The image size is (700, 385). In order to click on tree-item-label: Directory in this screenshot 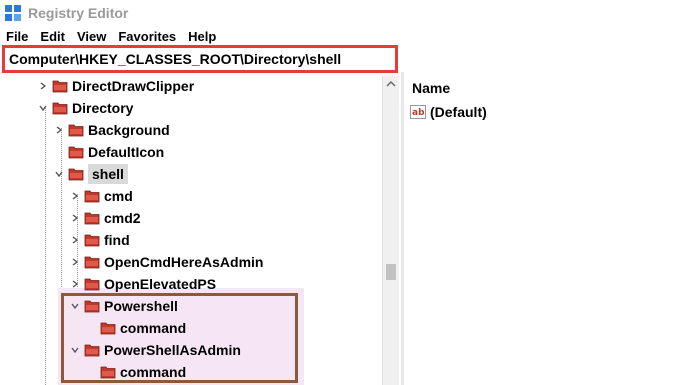, I will do `click(103, 108)`.